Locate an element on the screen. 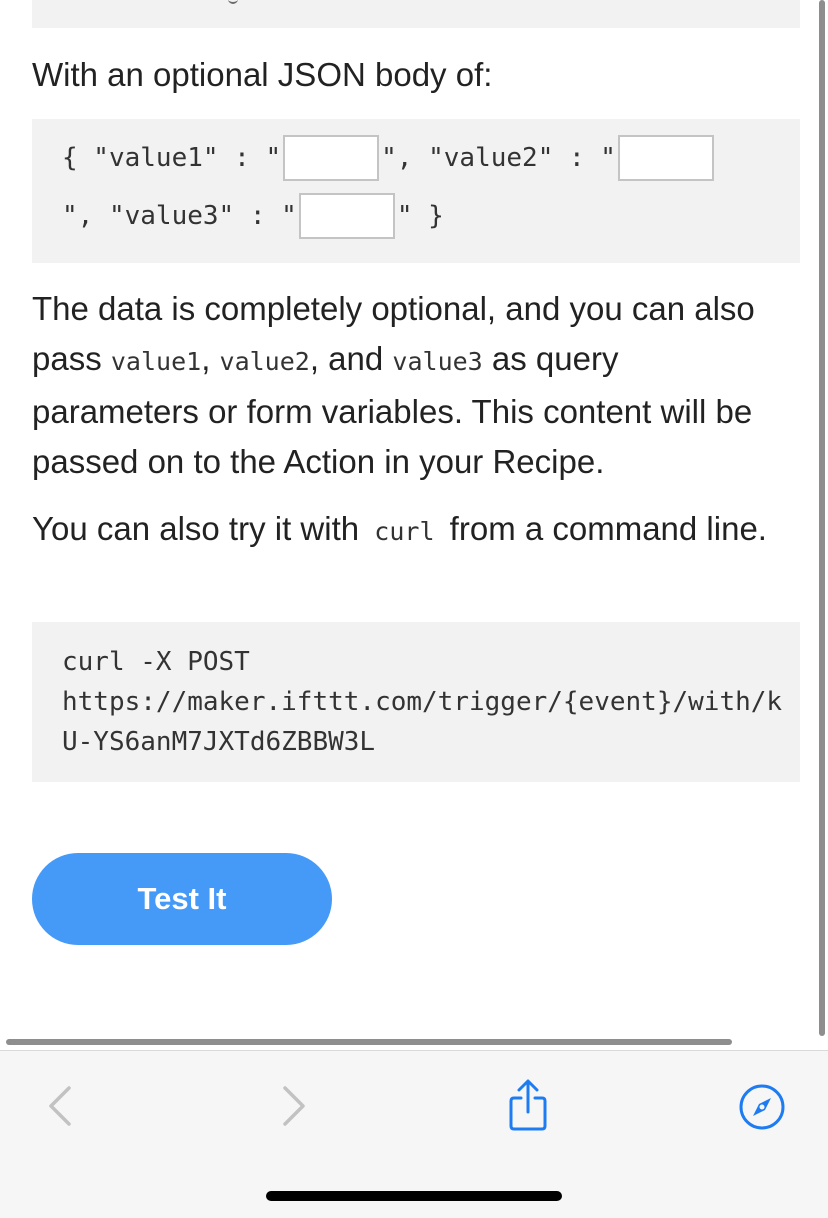  code-value1: value1 is located at coordinates (156, 361).